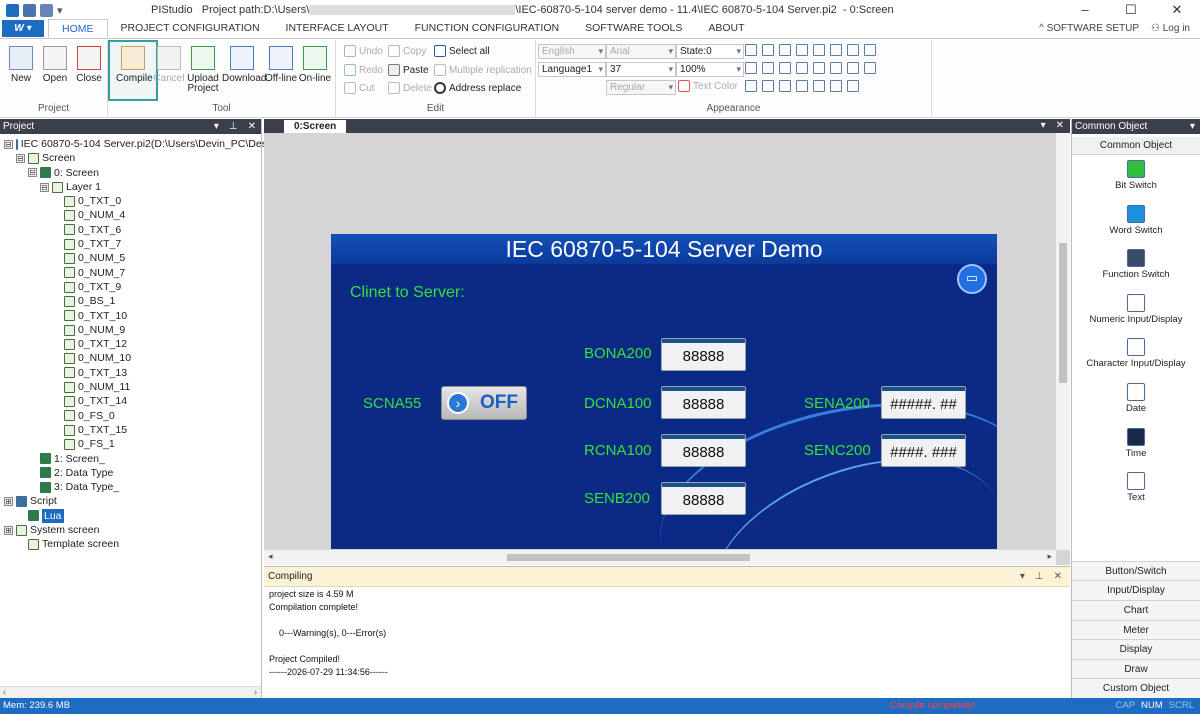  I want to click on same-height-icon, so click(853, 68).